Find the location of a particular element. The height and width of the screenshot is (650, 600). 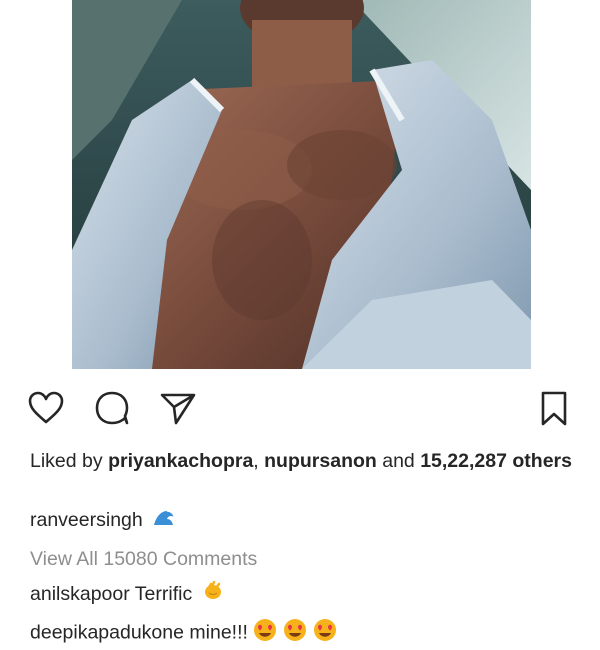

likes-prefix: Liked by is located at coordinates (69, 461).